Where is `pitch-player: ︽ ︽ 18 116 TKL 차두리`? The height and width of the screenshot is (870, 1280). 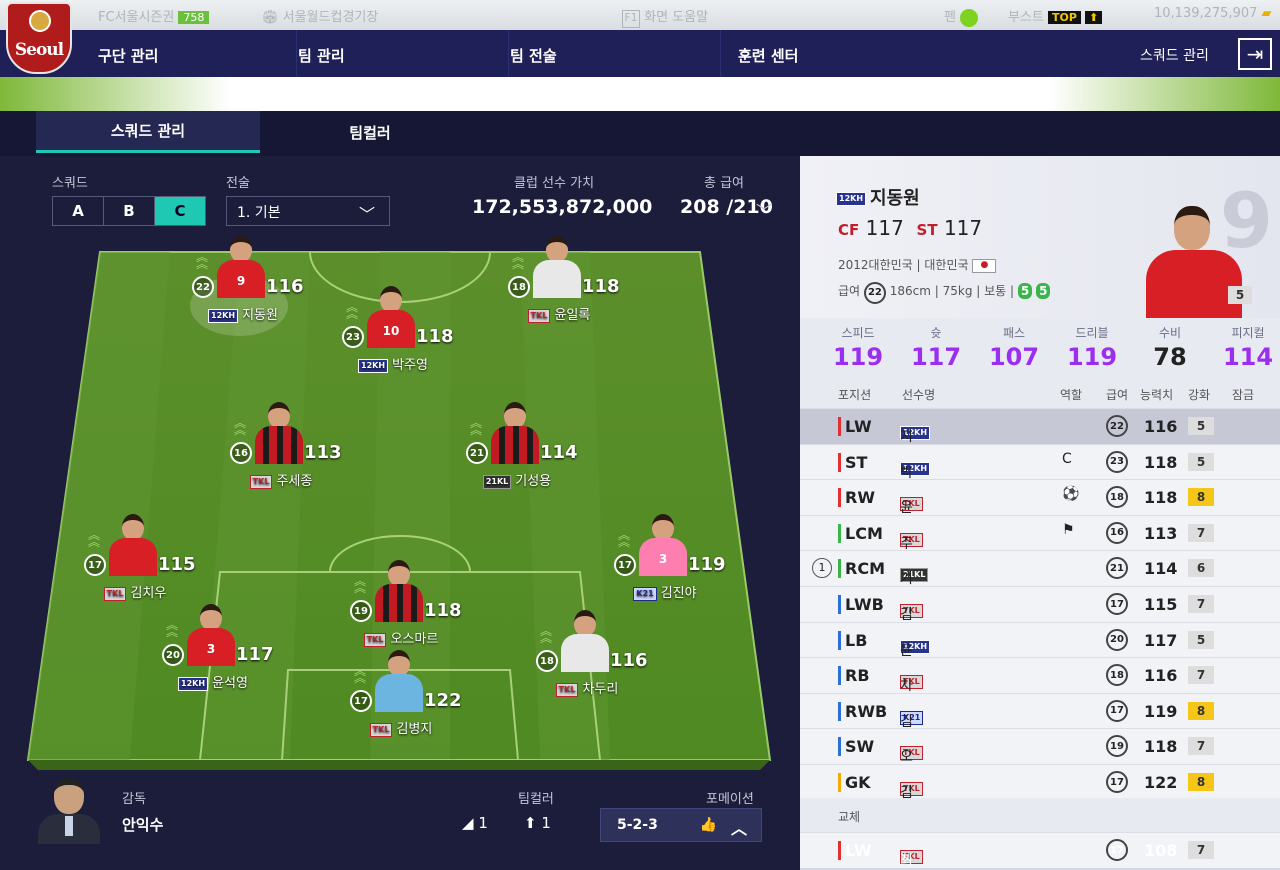 pitch-player: ︽ ︽ 18 116 TKL 차두리 is located at coordinates (590, 656).